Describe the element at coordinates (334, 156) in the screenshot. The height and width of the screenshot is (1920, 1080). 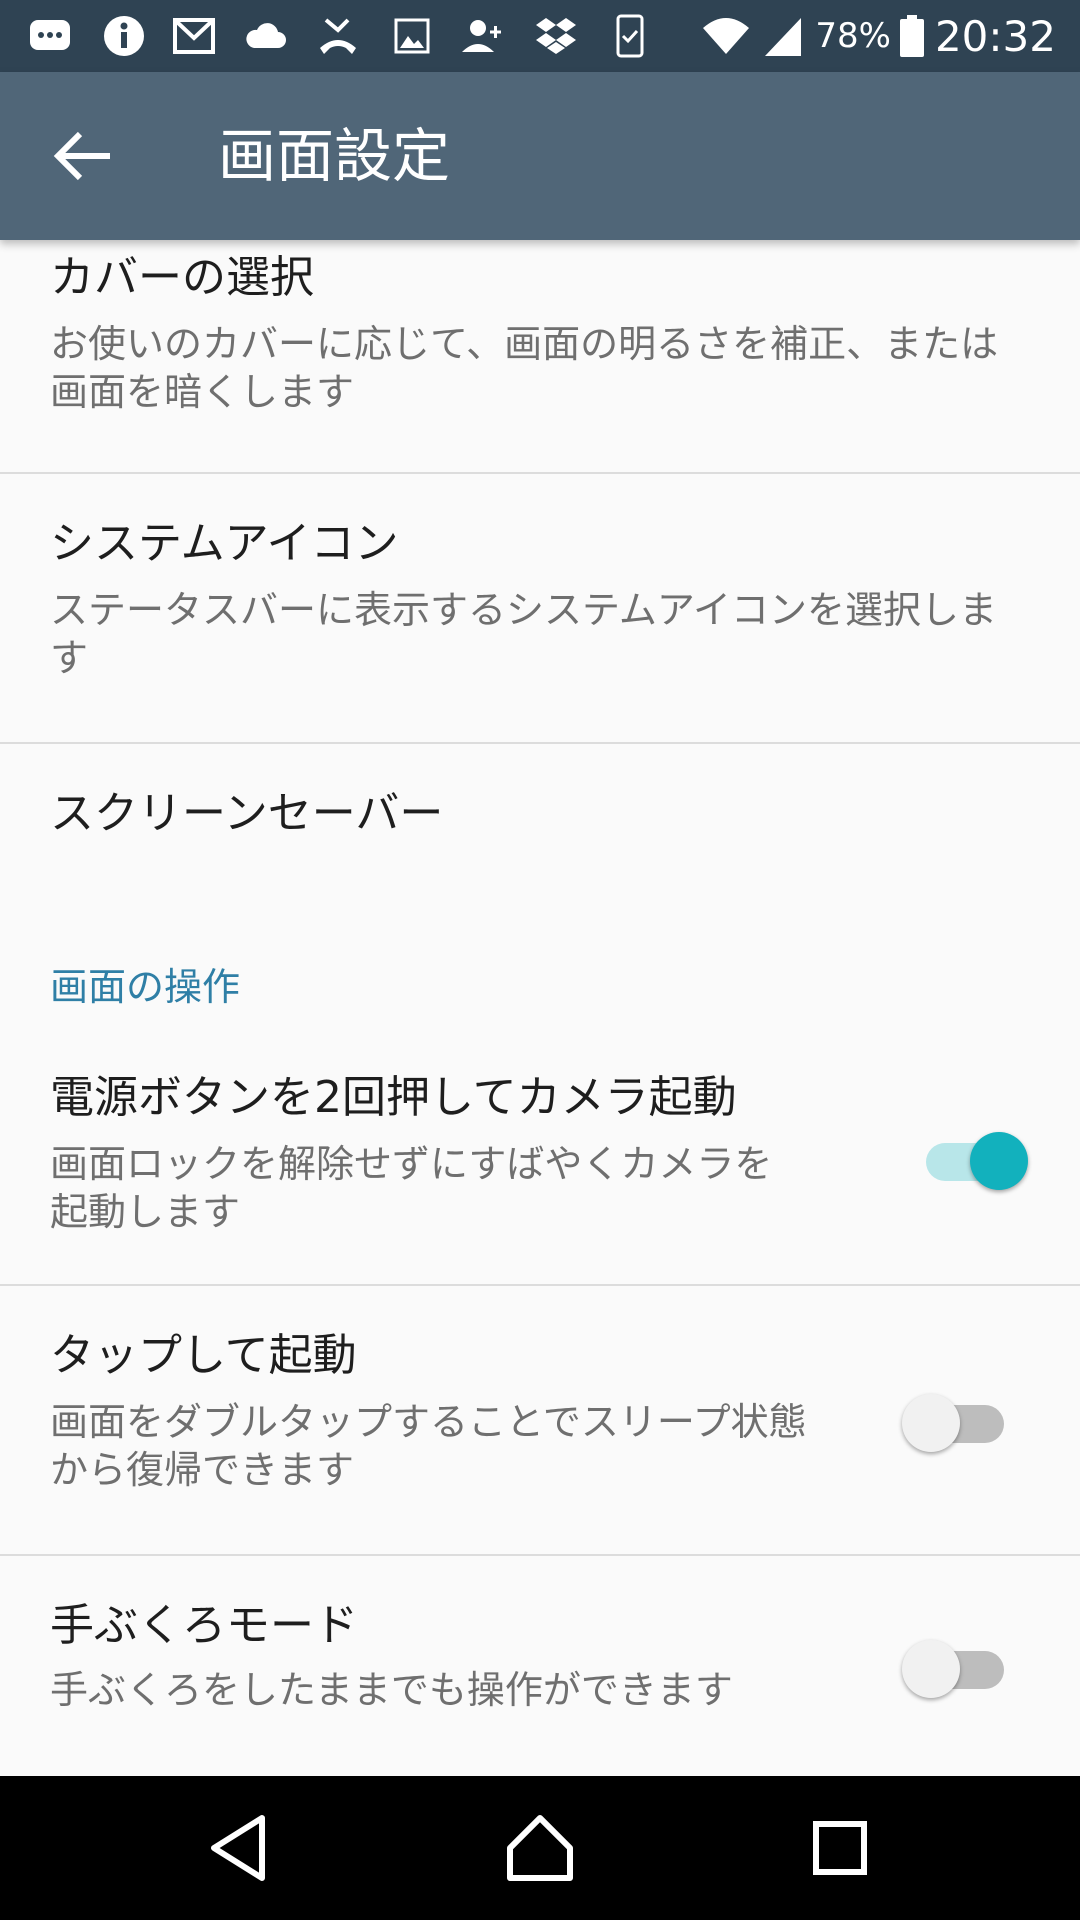
I see `page-title: 画面設定` at that location.